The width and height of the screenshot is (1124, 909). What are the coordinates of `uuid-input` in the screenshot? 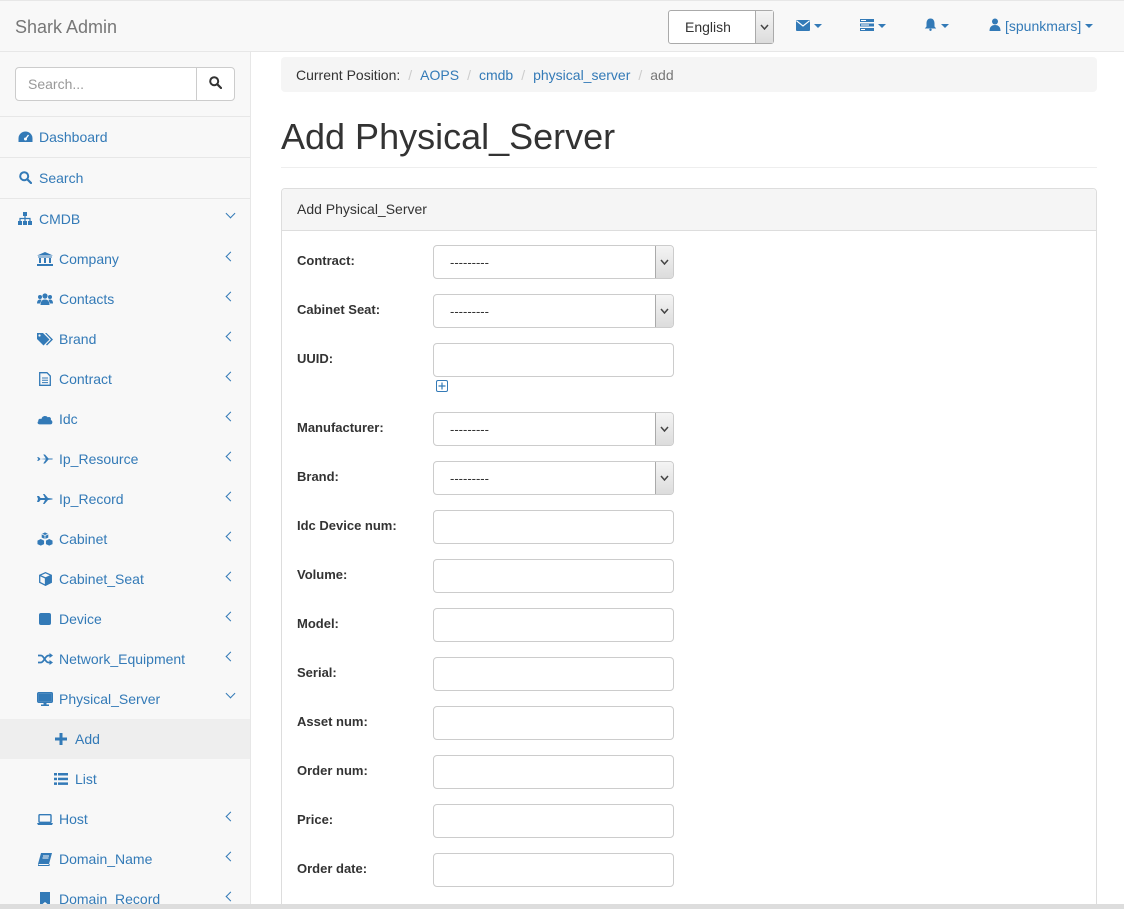 It's located at (553, 360).